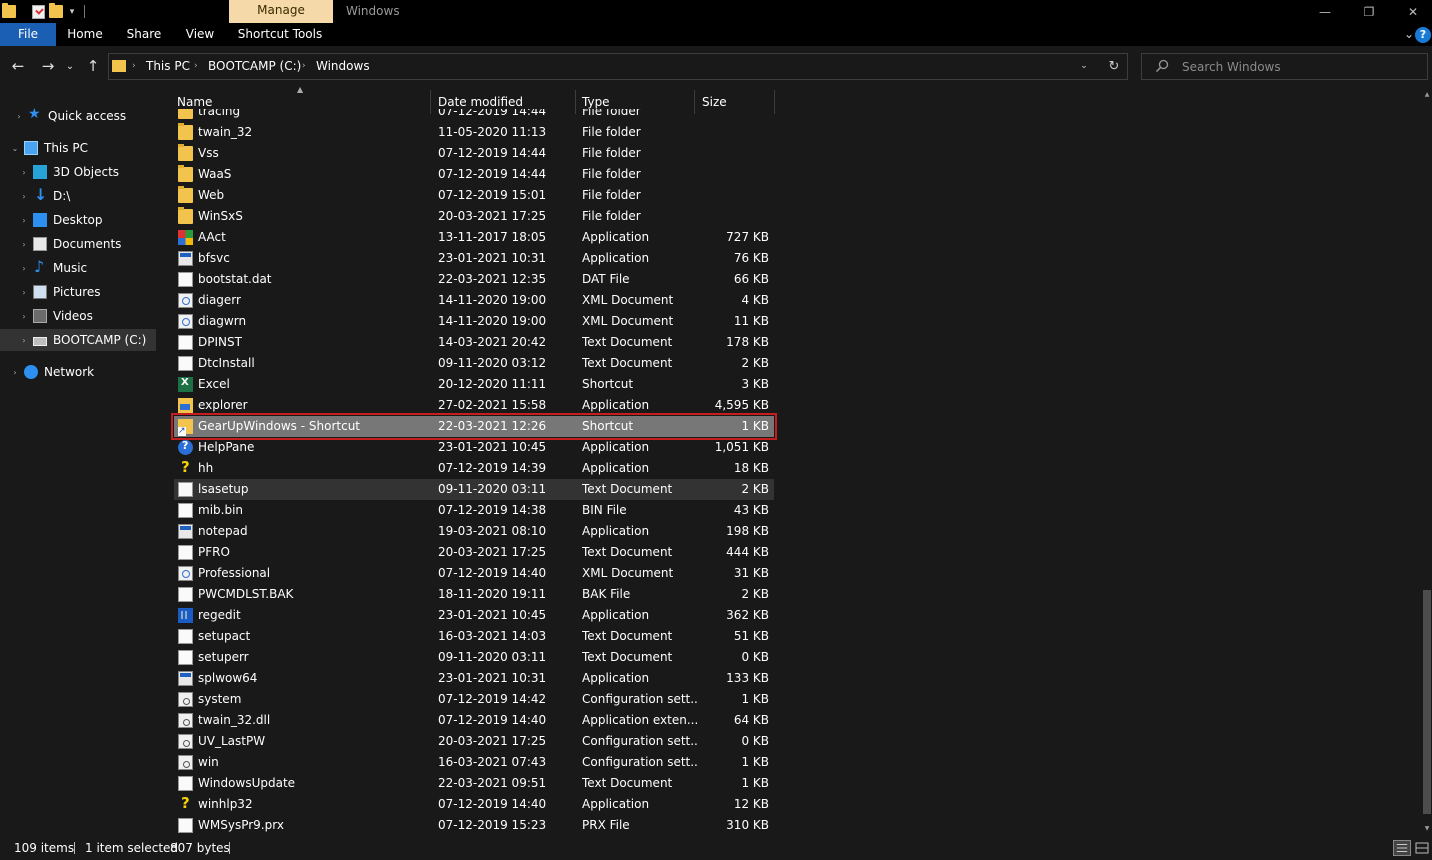 The width and height of the screenshot is (1432, 860). I want to click on breadcrumb-bootcamp: BOOTCAMP (C:), so click(254, 66).